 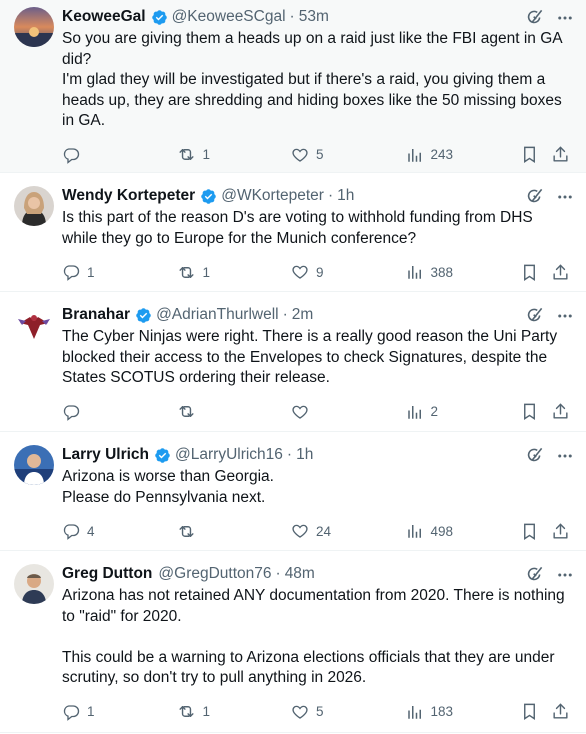 What do you see at coordinates (128, 196) in the screenshot?
I see `display-name: Wendy Kortepeter` at bounding box center [128, 196].